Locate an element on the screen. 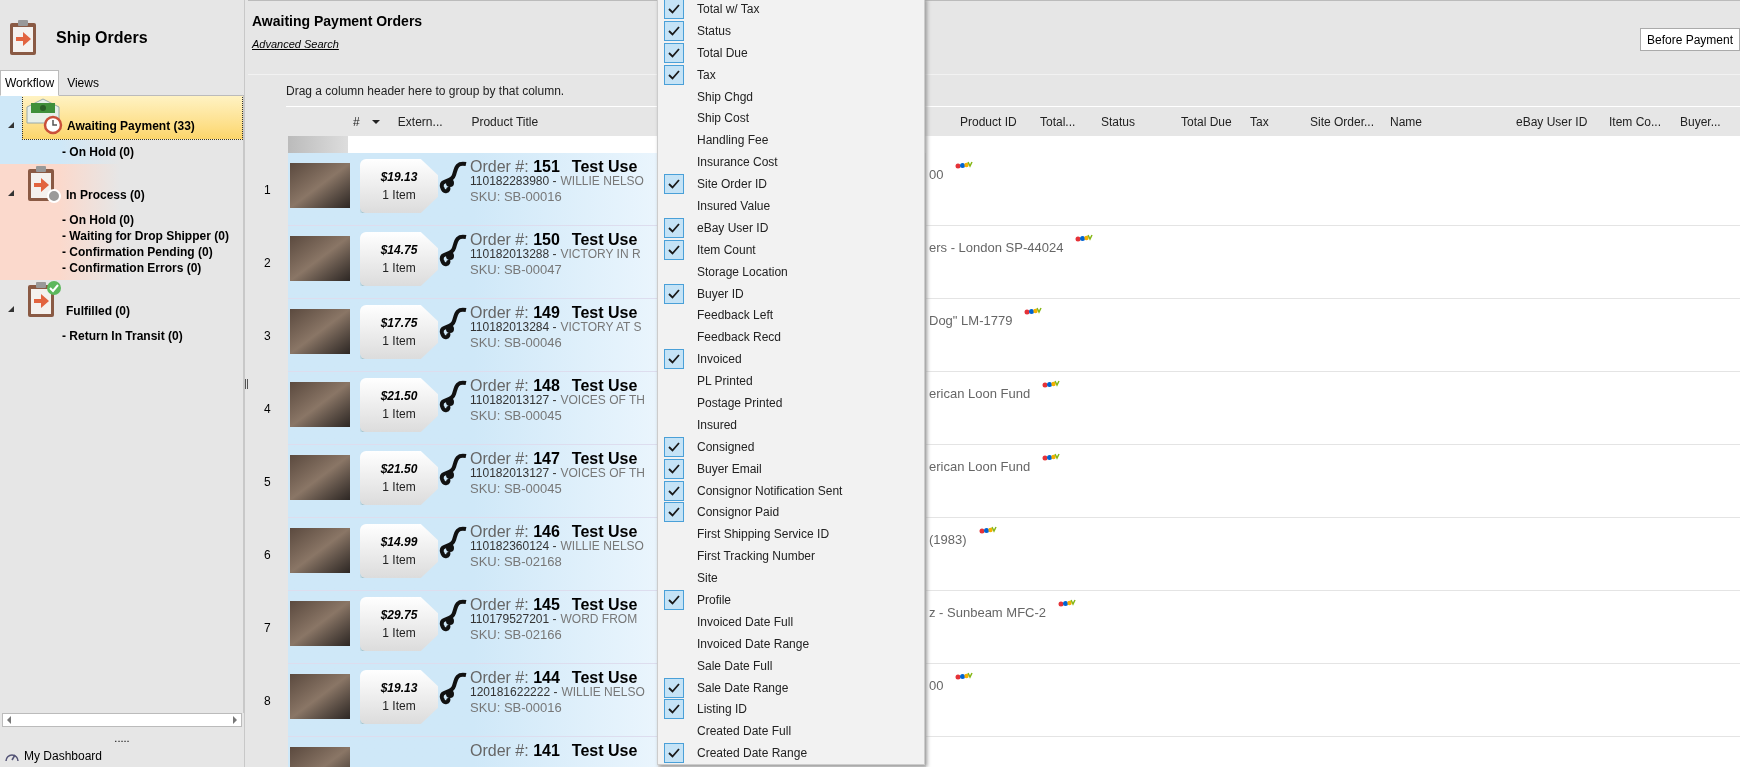 The width and height of the screenshot is (1740, 767). scroll-left-icon is located at coordinates (9, 720).